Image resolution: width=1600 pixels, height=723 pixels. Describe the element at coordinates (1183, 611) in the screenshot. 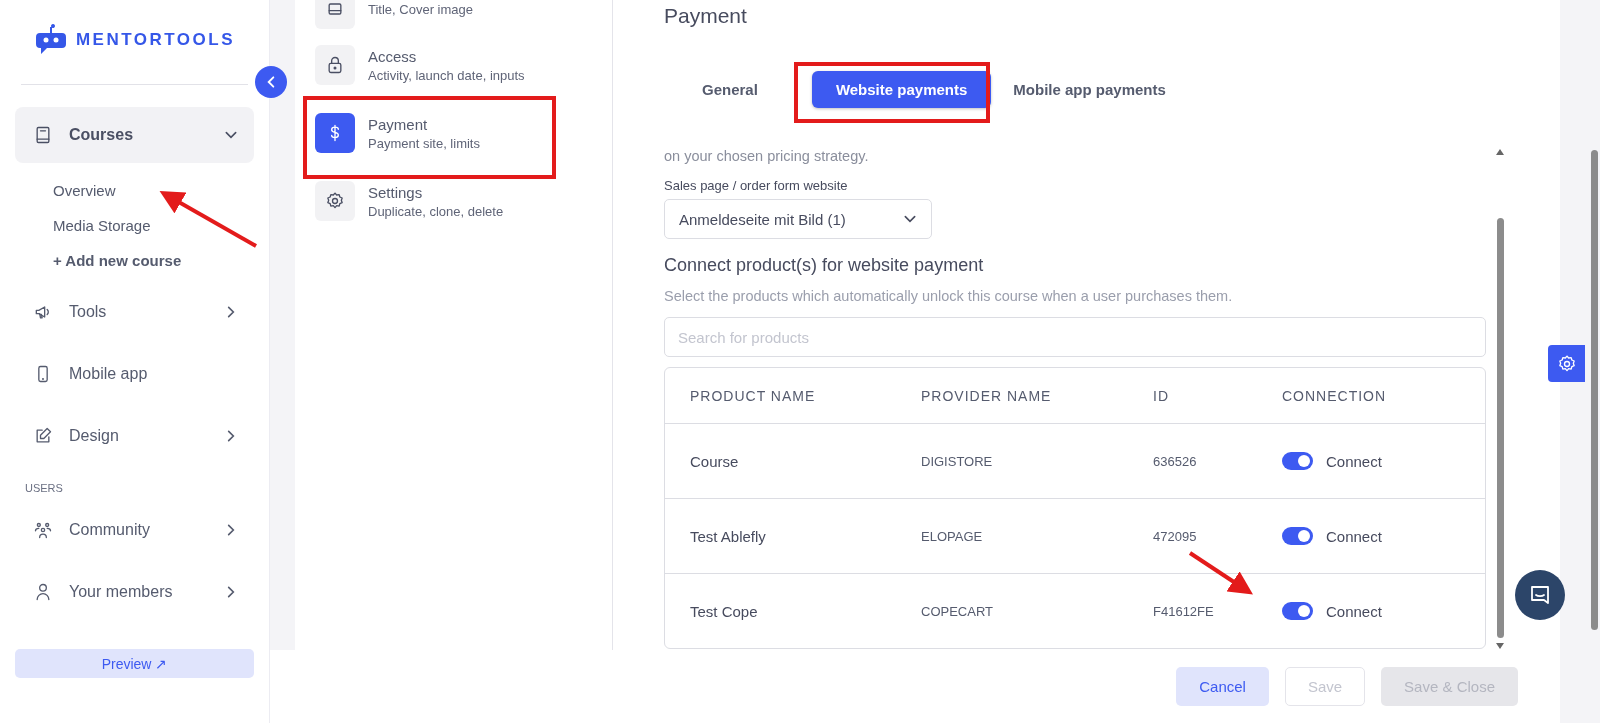

I see `table-cell: F41612FE` at that location.